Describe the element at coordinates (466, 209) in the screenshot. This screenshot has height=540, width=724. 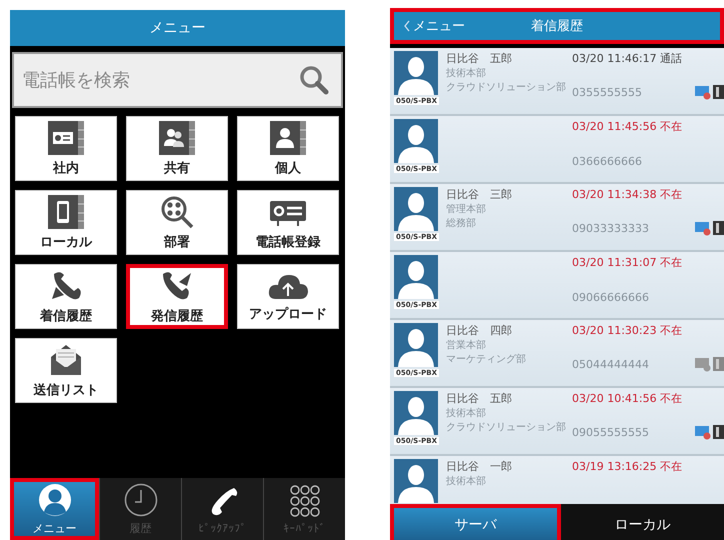
I see `department-text: 管理本部` at that location.